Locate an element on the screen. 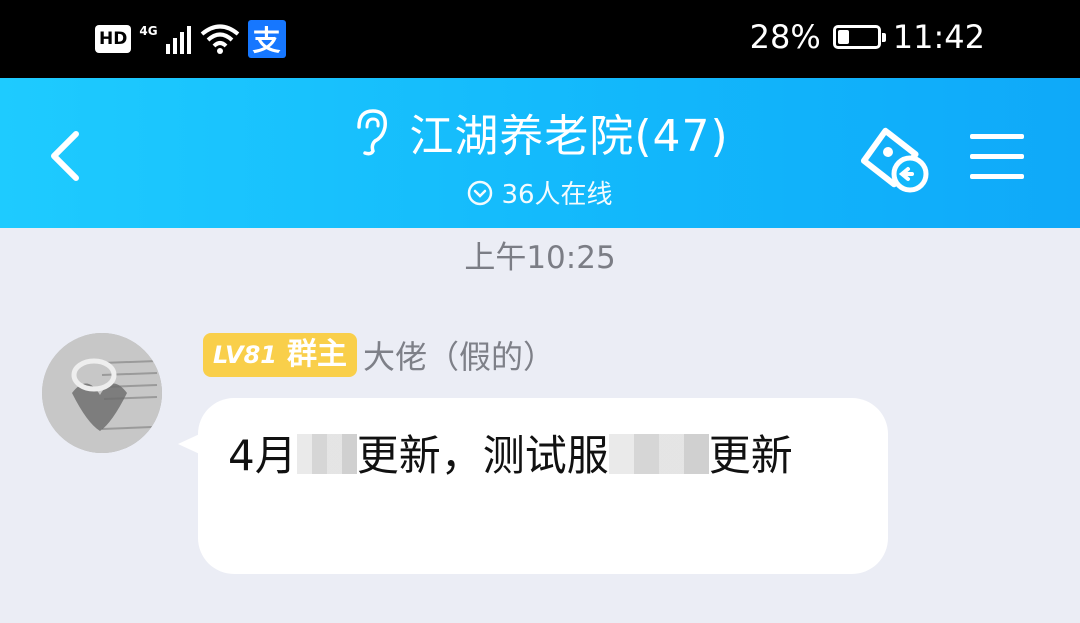 Image resolution: width=1080 pixels, height=623 pixels. level-label: LV81 is located at coordinates (245, 355).